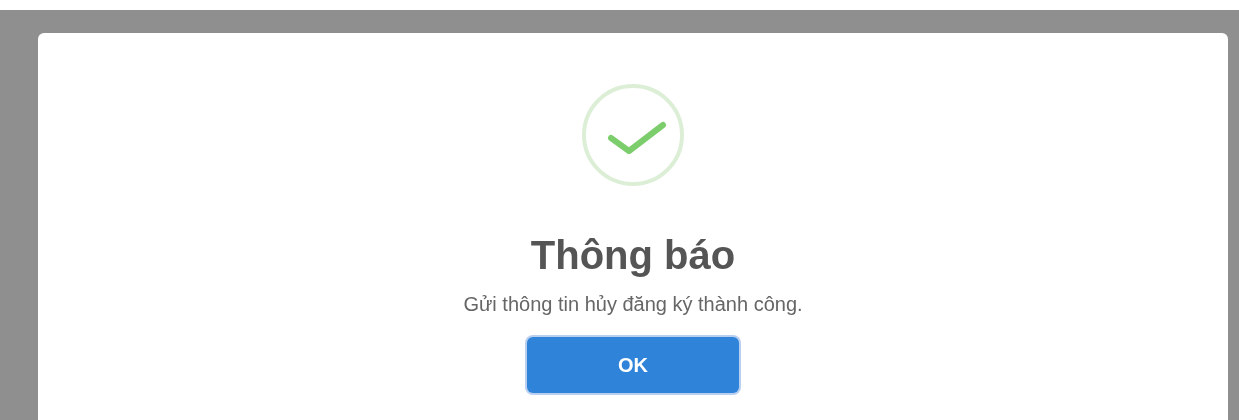  I want to click on dialog-title: Thông báo, so click(633, 255).